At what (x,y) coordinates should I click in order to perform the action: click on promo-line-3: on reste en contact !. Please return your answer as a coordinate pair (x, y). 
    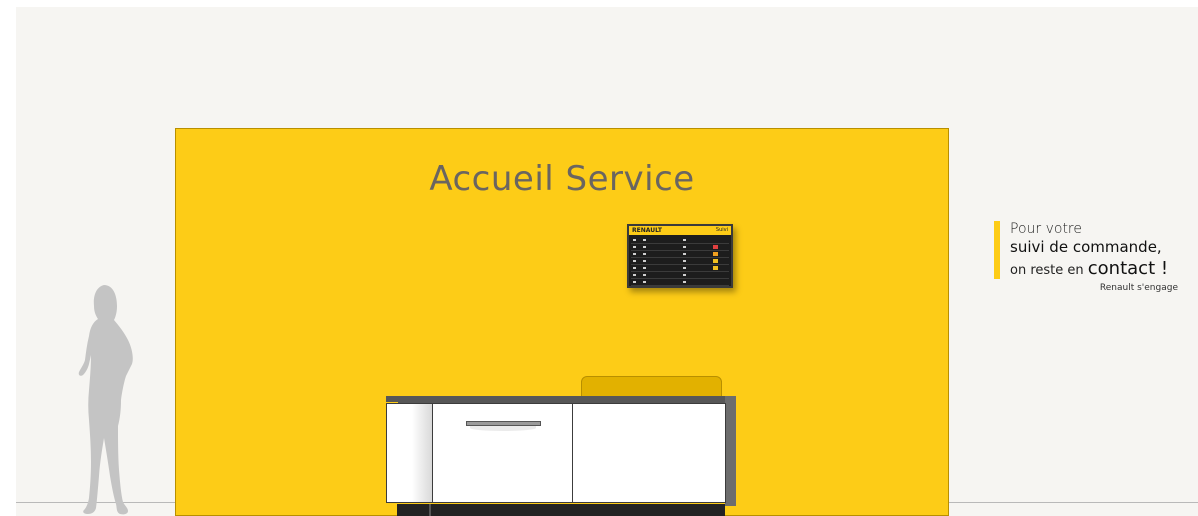
    Looking at the image, I should click on (1089, 268).